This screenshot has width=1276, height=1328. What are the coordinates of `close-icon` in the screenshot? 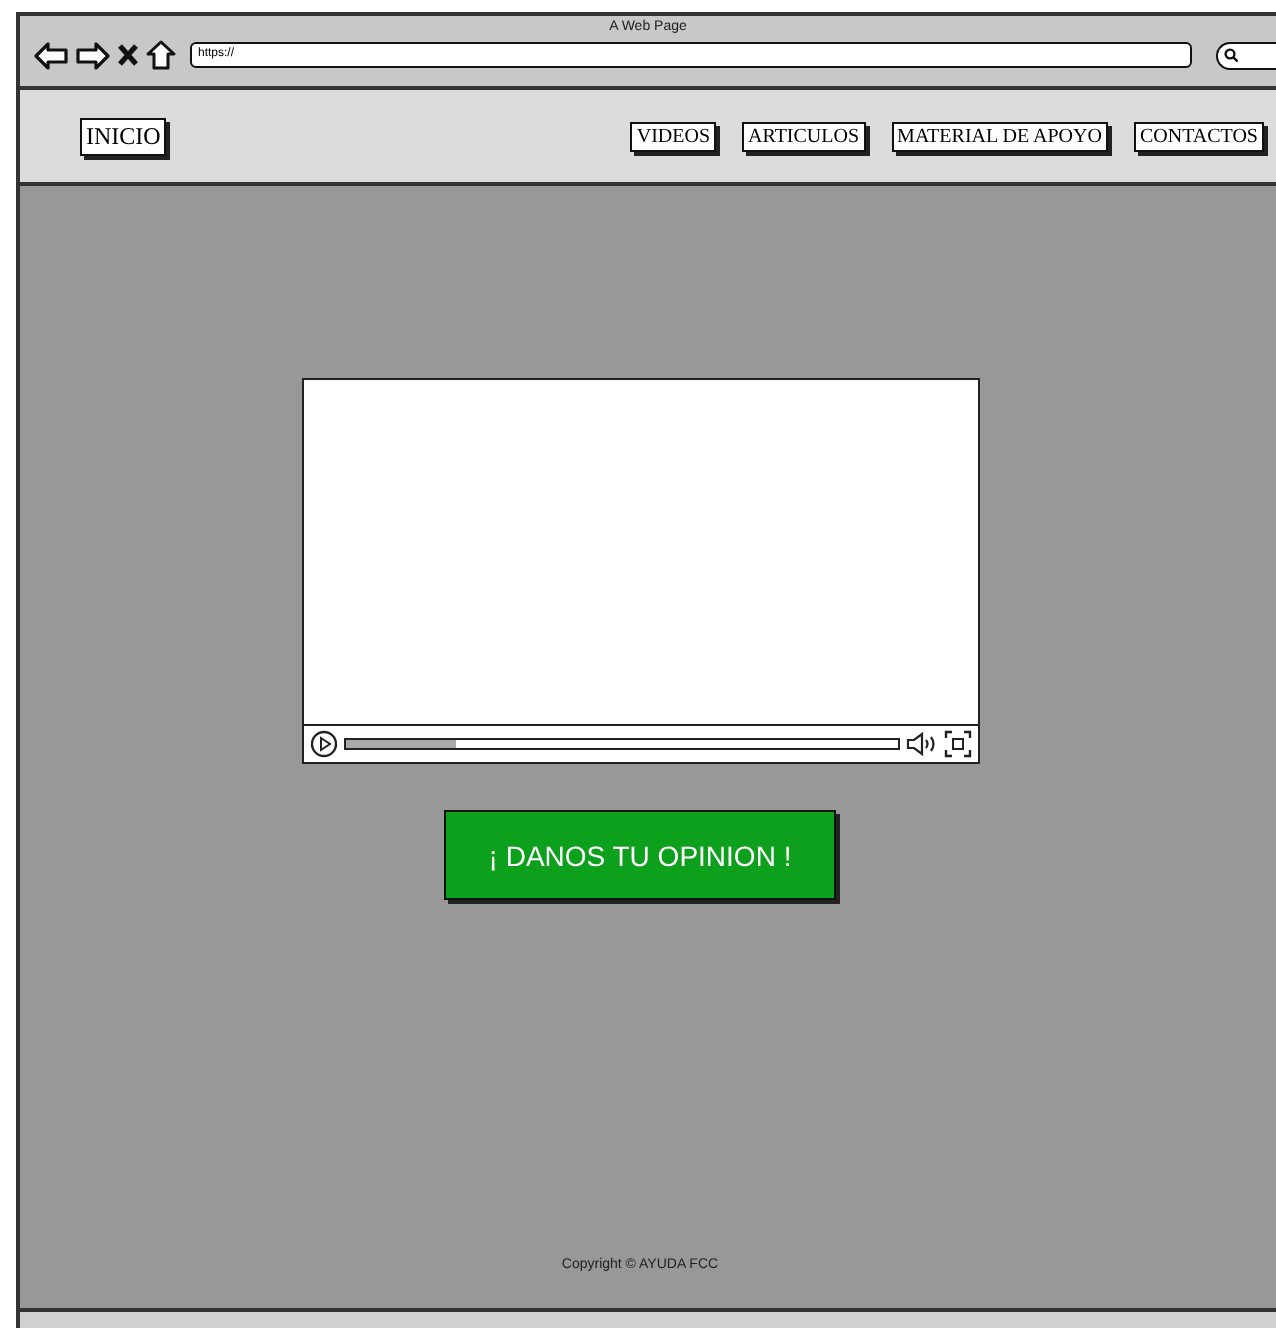 It's located at (128, 55).